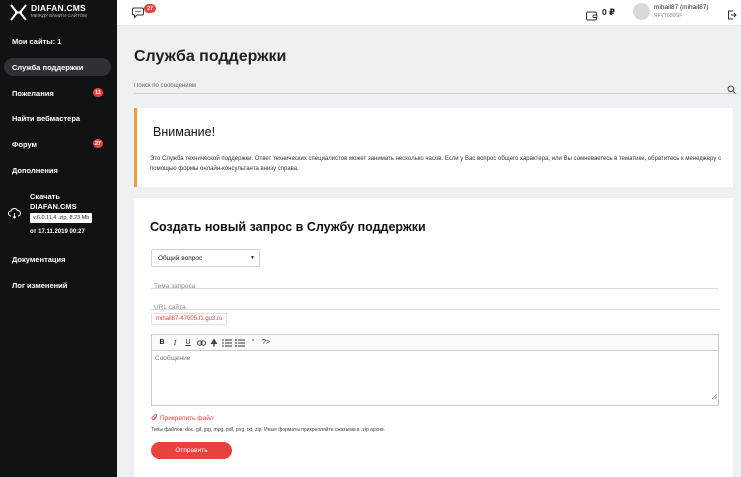 The image size is (741, 477). I want to click on bulleted-list-icon, so click(227, 343).